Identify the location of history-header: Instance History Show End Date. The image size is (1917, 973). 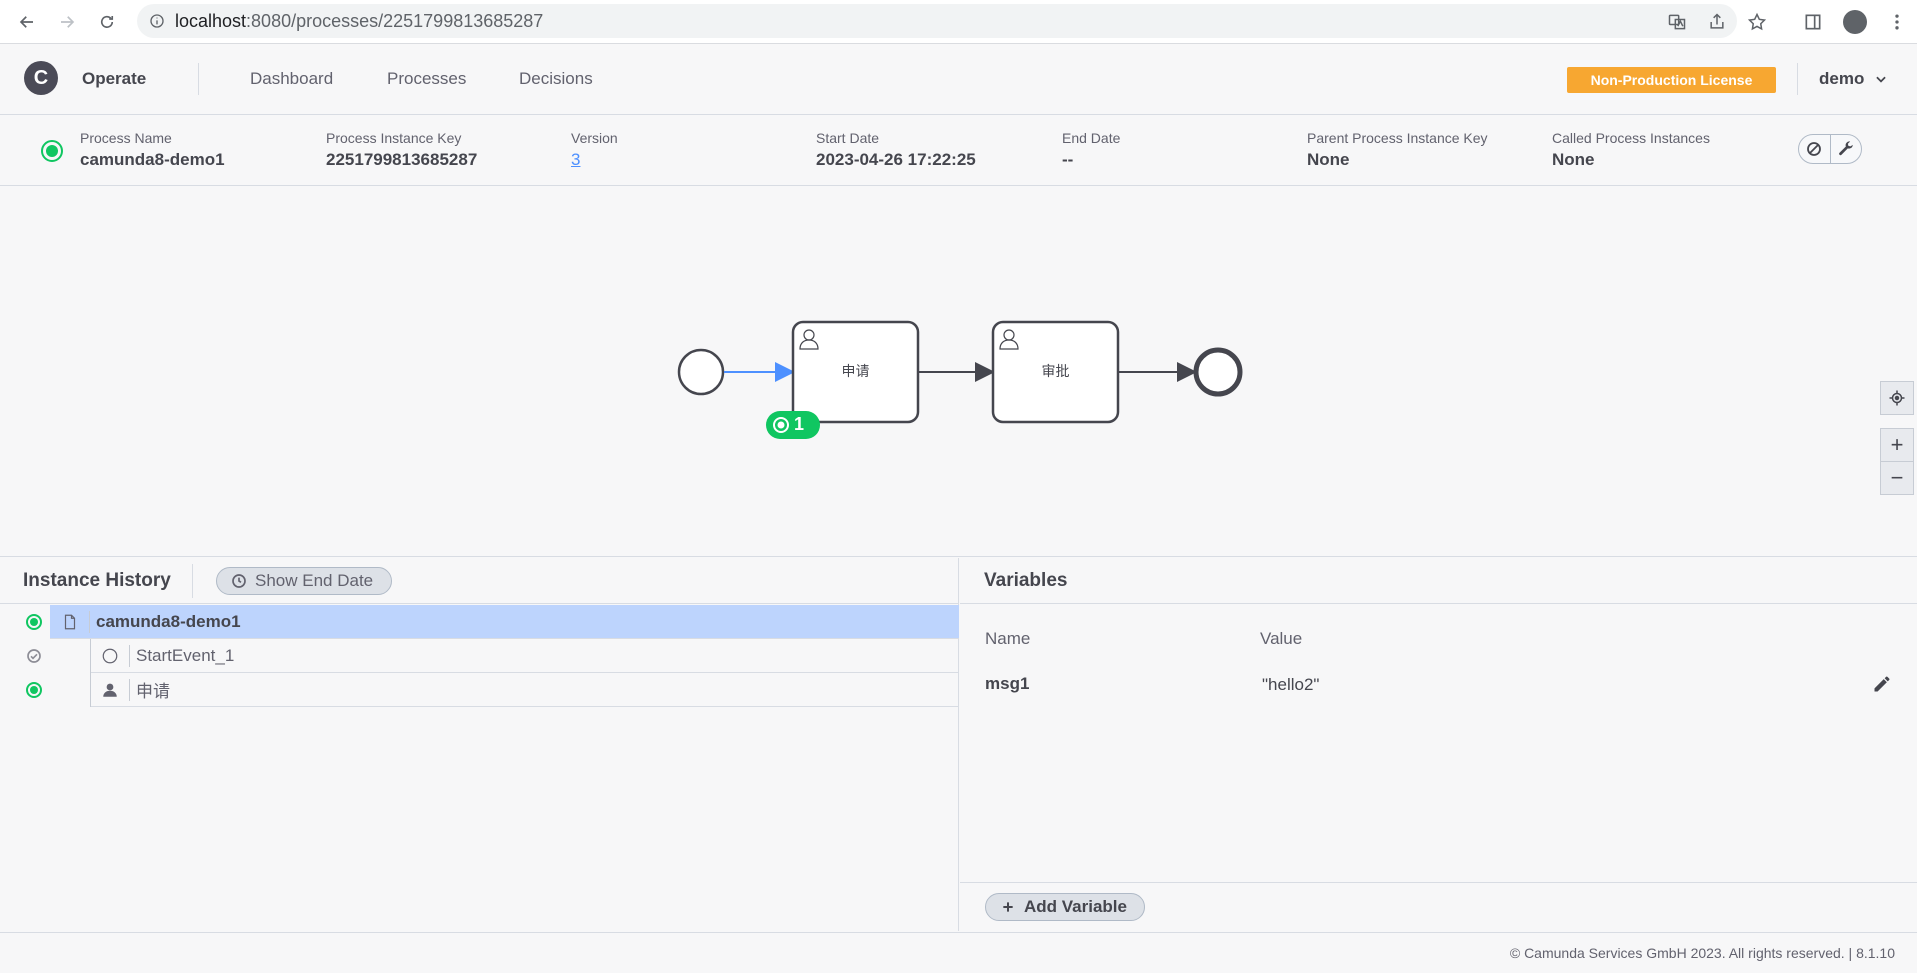
(479, 581).